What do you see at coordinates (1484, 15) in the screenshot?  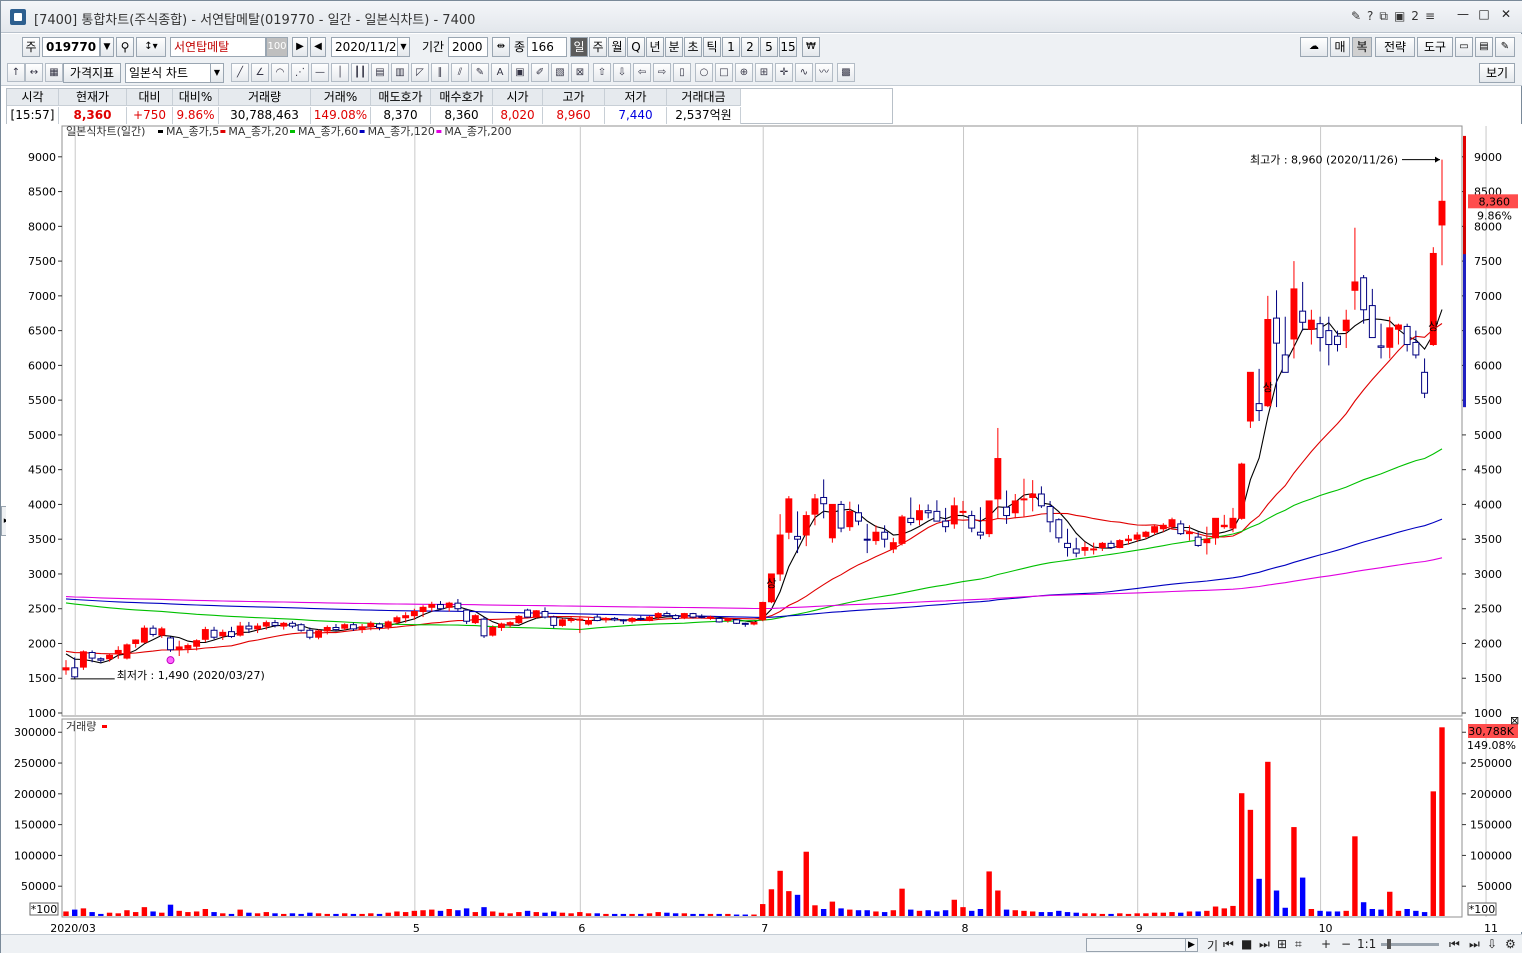 I see `maximize-button: □` at bounding box center [1484, 15].